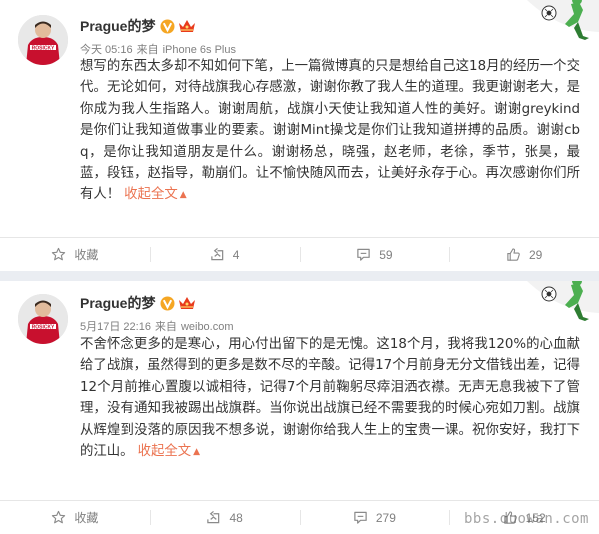 Image resolution: width=599 pixels, height=534 pixels. Describe the element at coordinates (524, 254) in the screenshot. I see `like-button: 29` at that location.